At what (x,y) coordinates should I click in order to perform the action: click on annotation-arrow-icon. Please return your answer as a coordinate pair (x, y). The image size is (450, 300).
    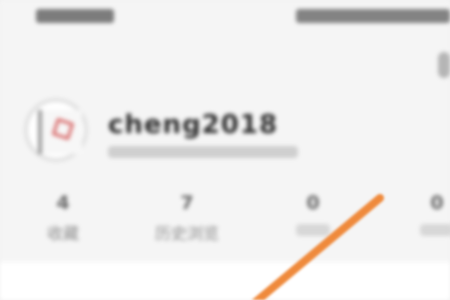
    Looking at the image, I should click on (317, 247).